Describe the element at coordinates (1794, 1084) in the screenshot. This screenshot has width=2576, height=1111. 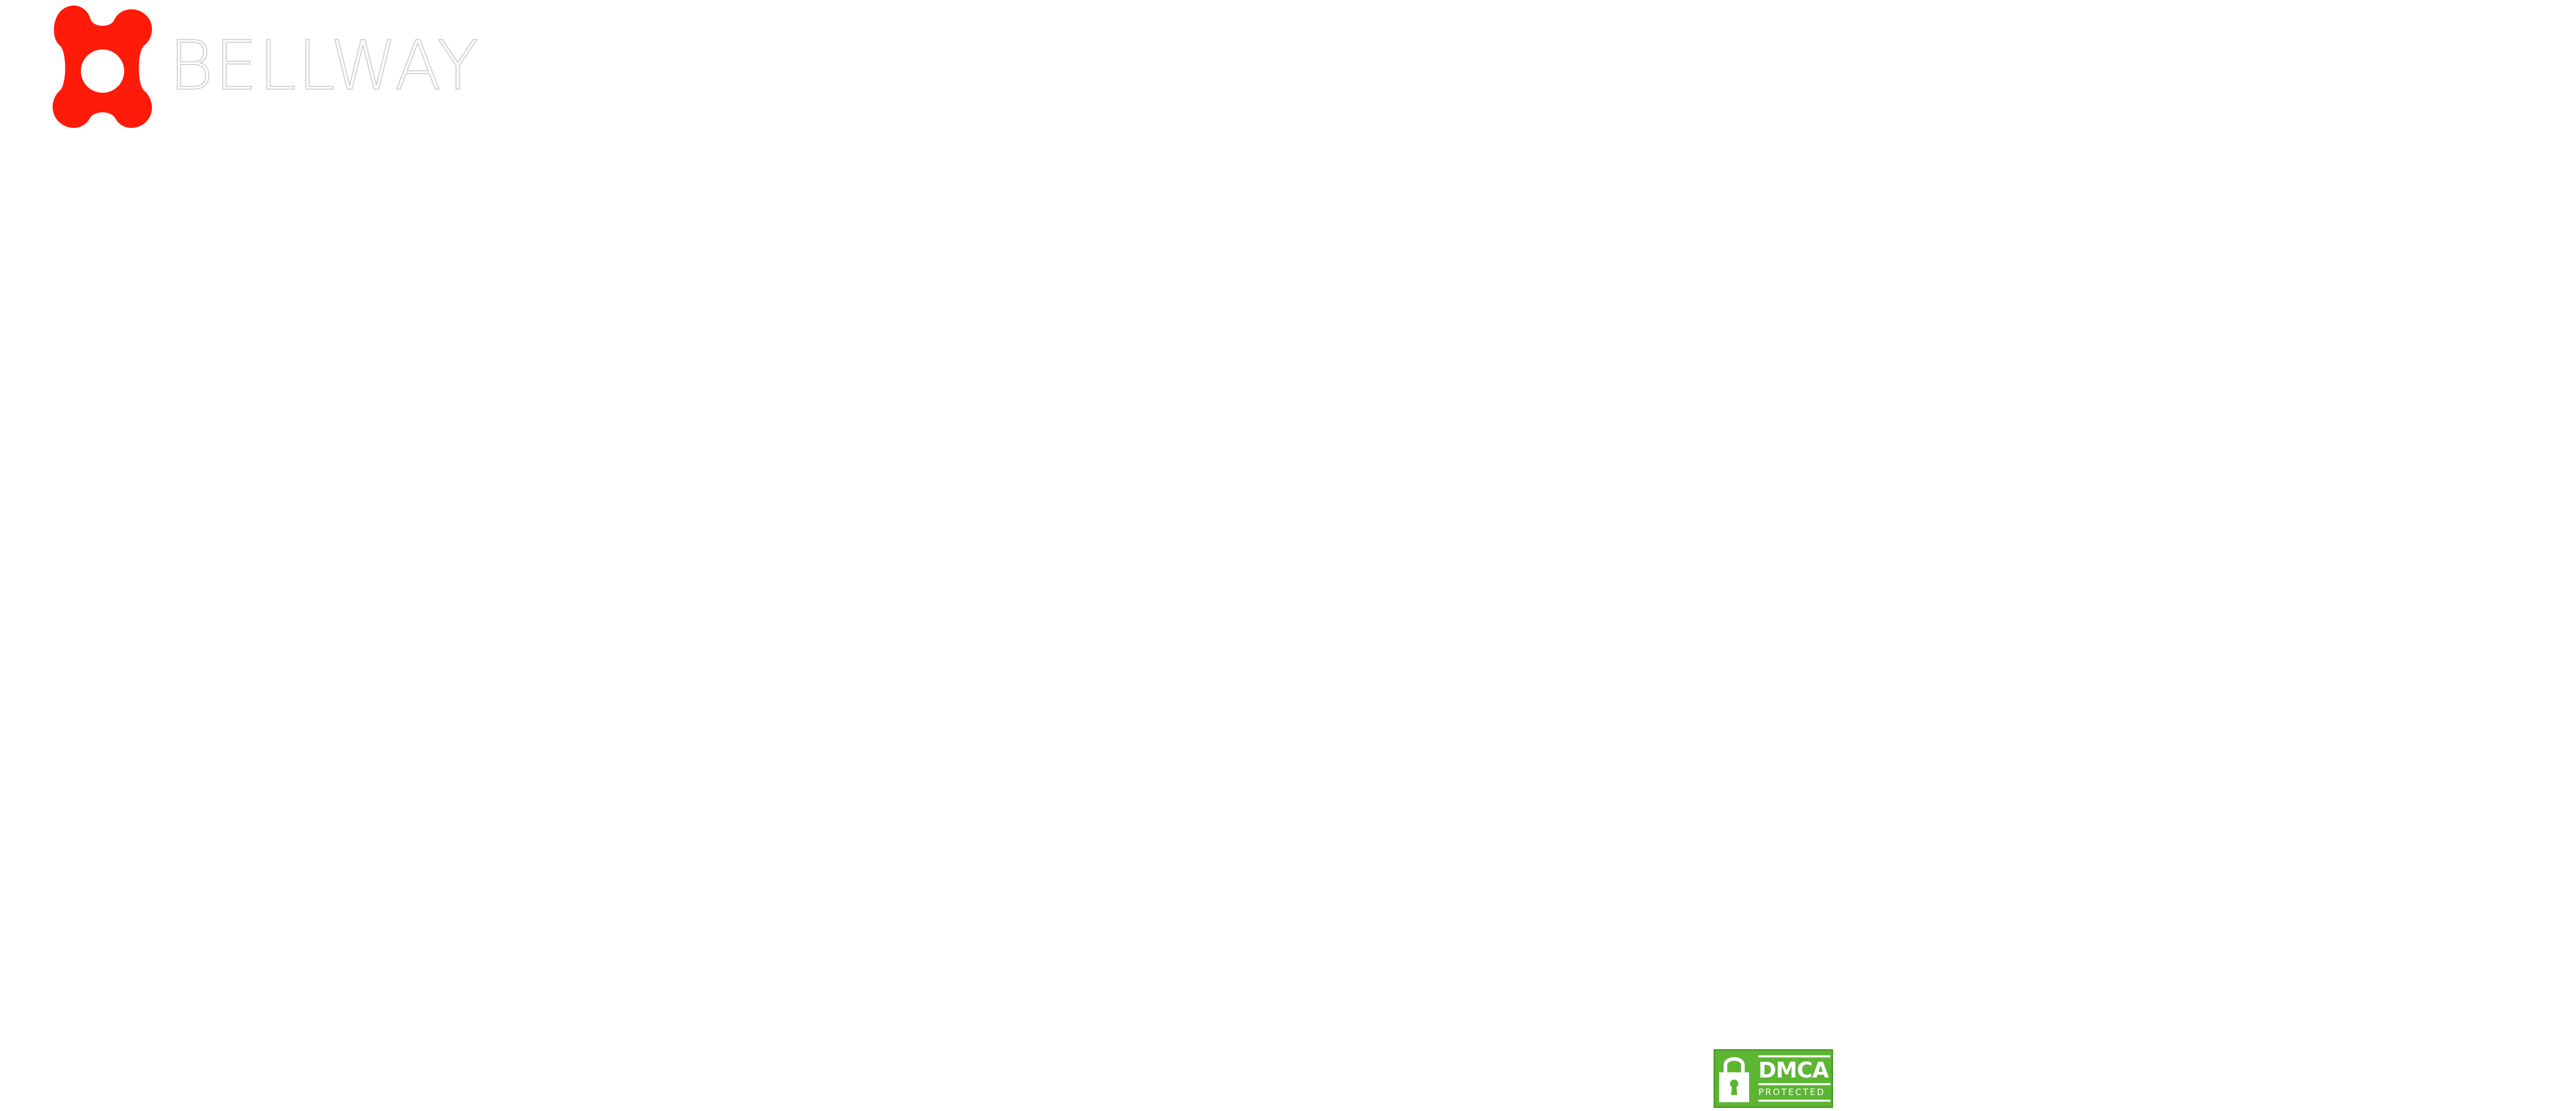
I see `dmca-middle-rule` at that location.